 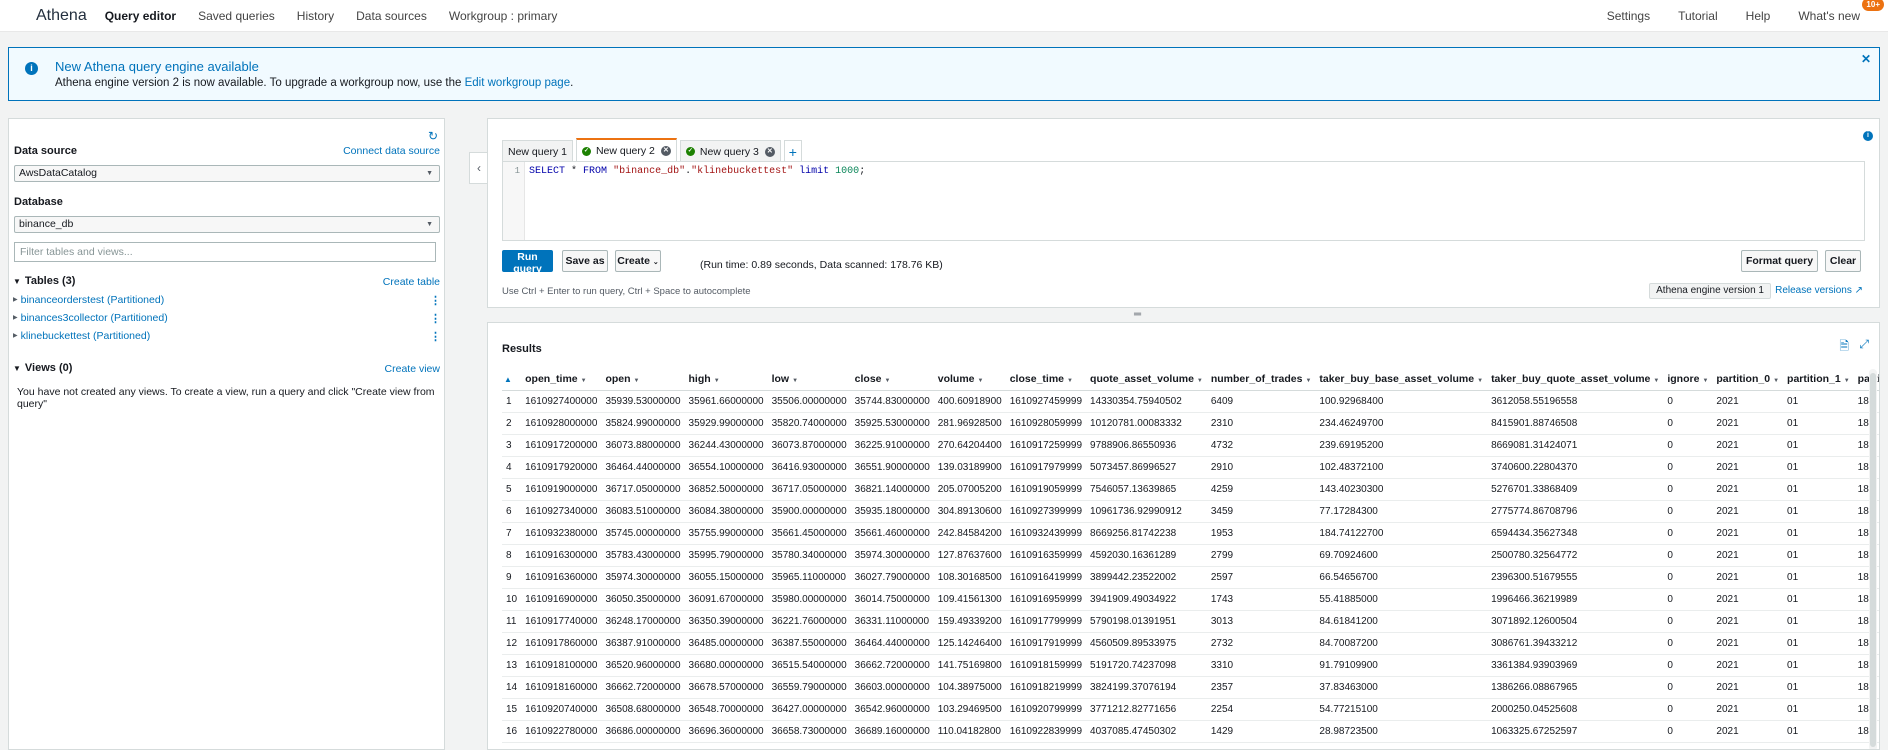 What do you see at coordinates (1744, 380) in the screenshot?
I see `column-header: partition_0 ▼` at bounding box center [1744, 380].